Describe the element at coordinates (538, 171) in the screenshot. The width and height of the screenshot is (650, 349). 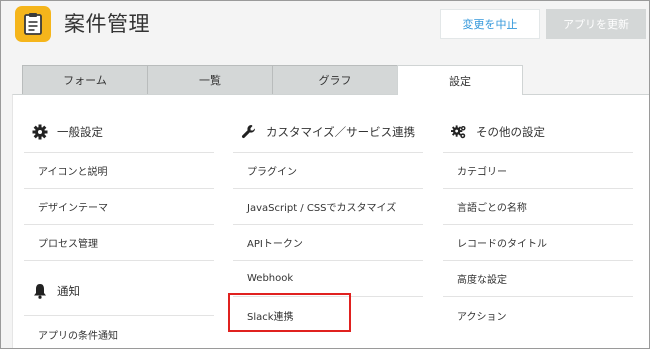
I see `menu-item-category: カテゴリー` at that location.